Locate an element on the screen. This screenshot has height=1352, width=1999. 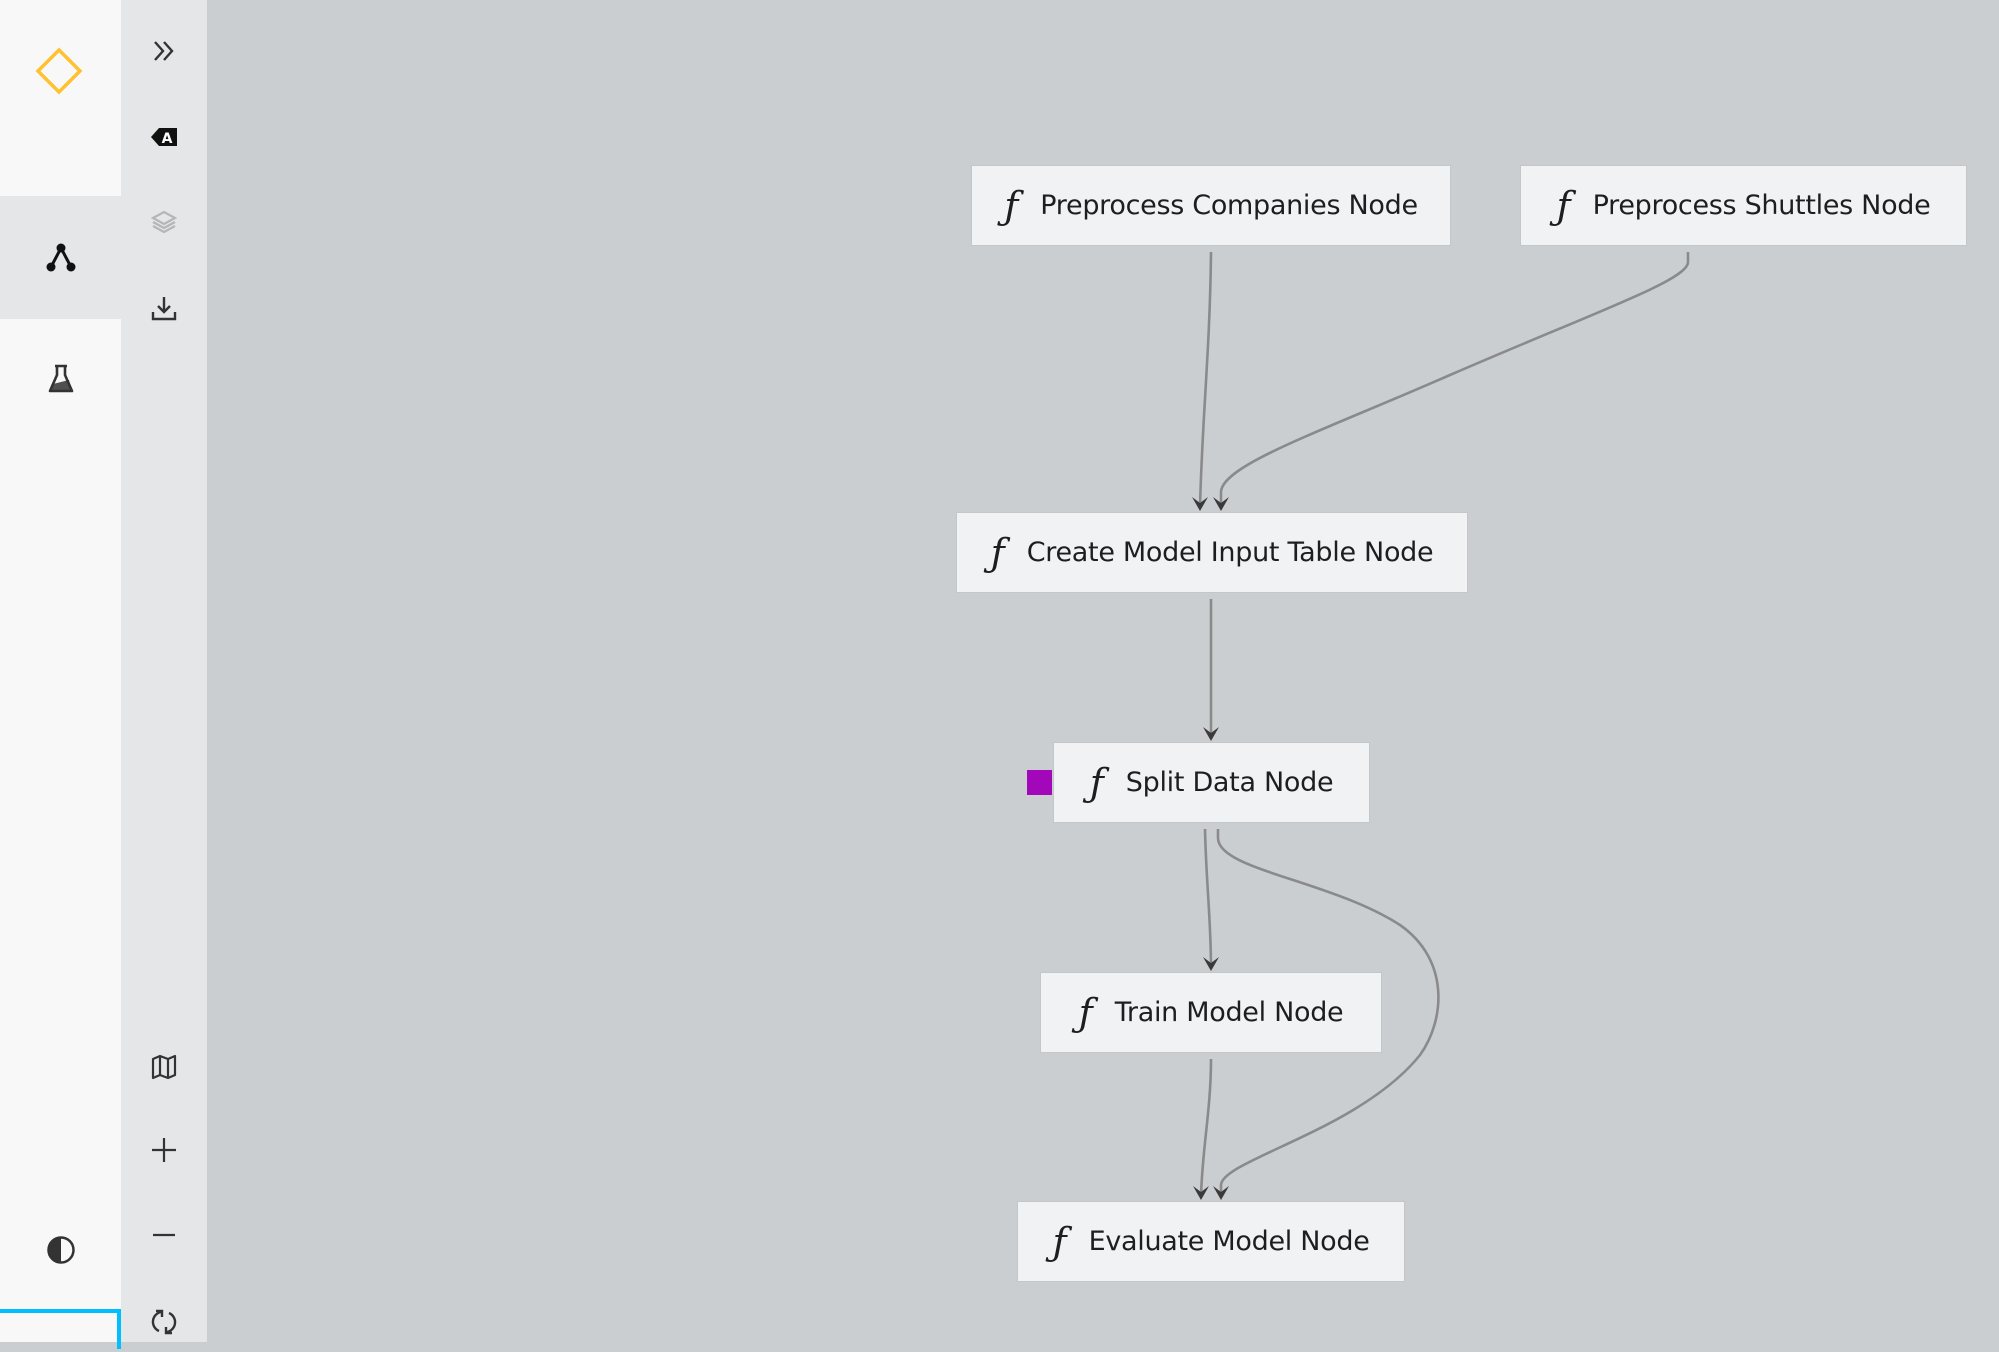
chevrons-right-icon is located at coordinates (164, 51).